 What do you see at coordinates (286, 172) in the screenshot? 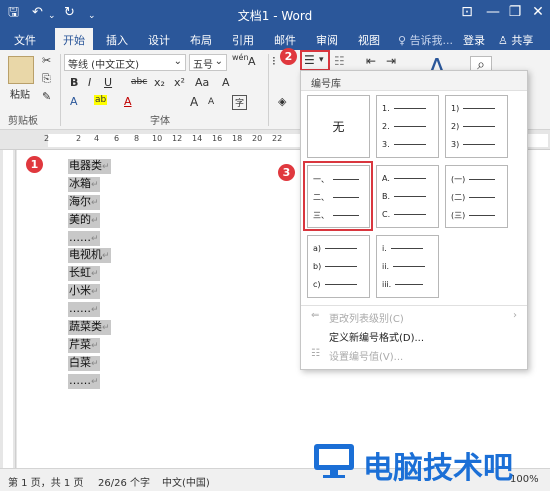
I see `callout-badge-3: 3` at bounding box center [286, 172].